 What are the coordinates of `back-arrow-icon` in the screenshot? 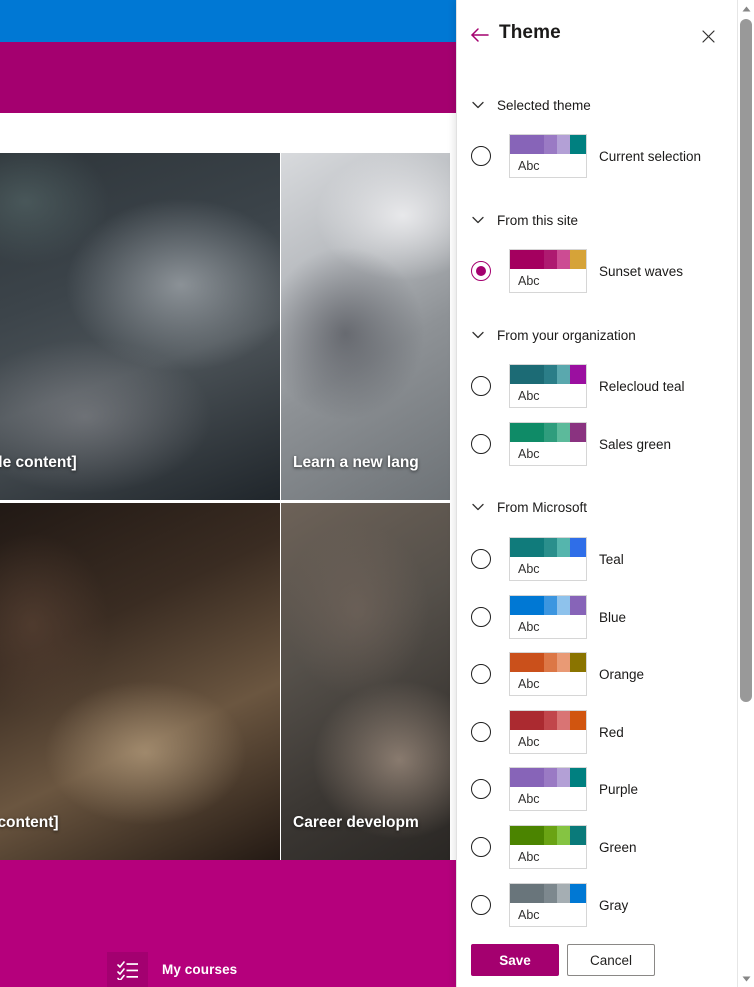 It's located at (480, 35).